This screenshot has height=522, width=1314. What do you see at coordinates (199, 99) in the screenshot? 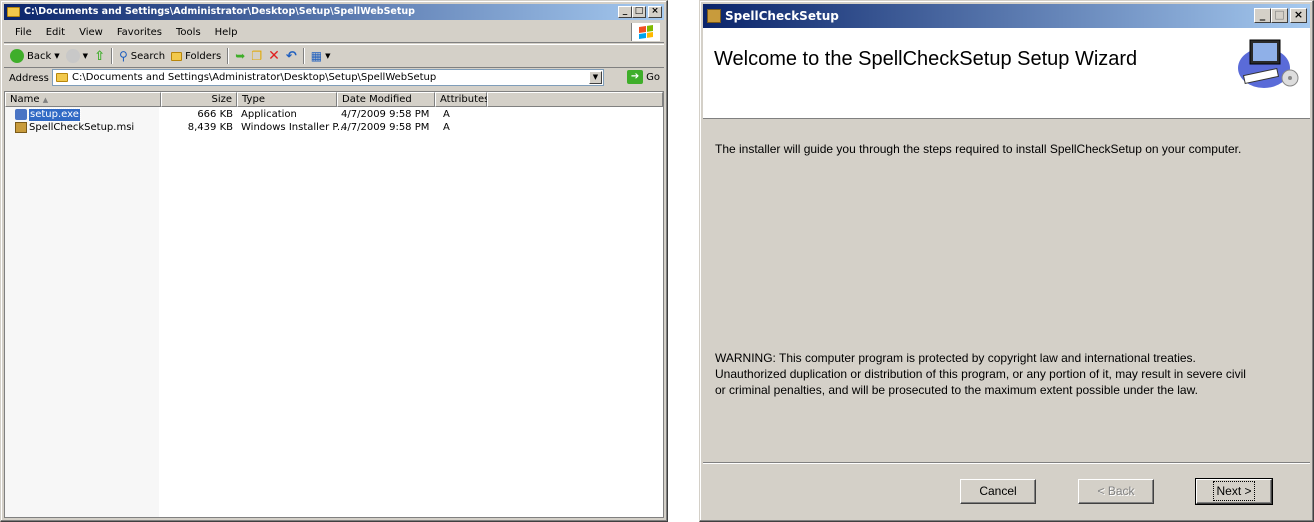
I see `column-header-size: Size` at bounding box center [199, 99].